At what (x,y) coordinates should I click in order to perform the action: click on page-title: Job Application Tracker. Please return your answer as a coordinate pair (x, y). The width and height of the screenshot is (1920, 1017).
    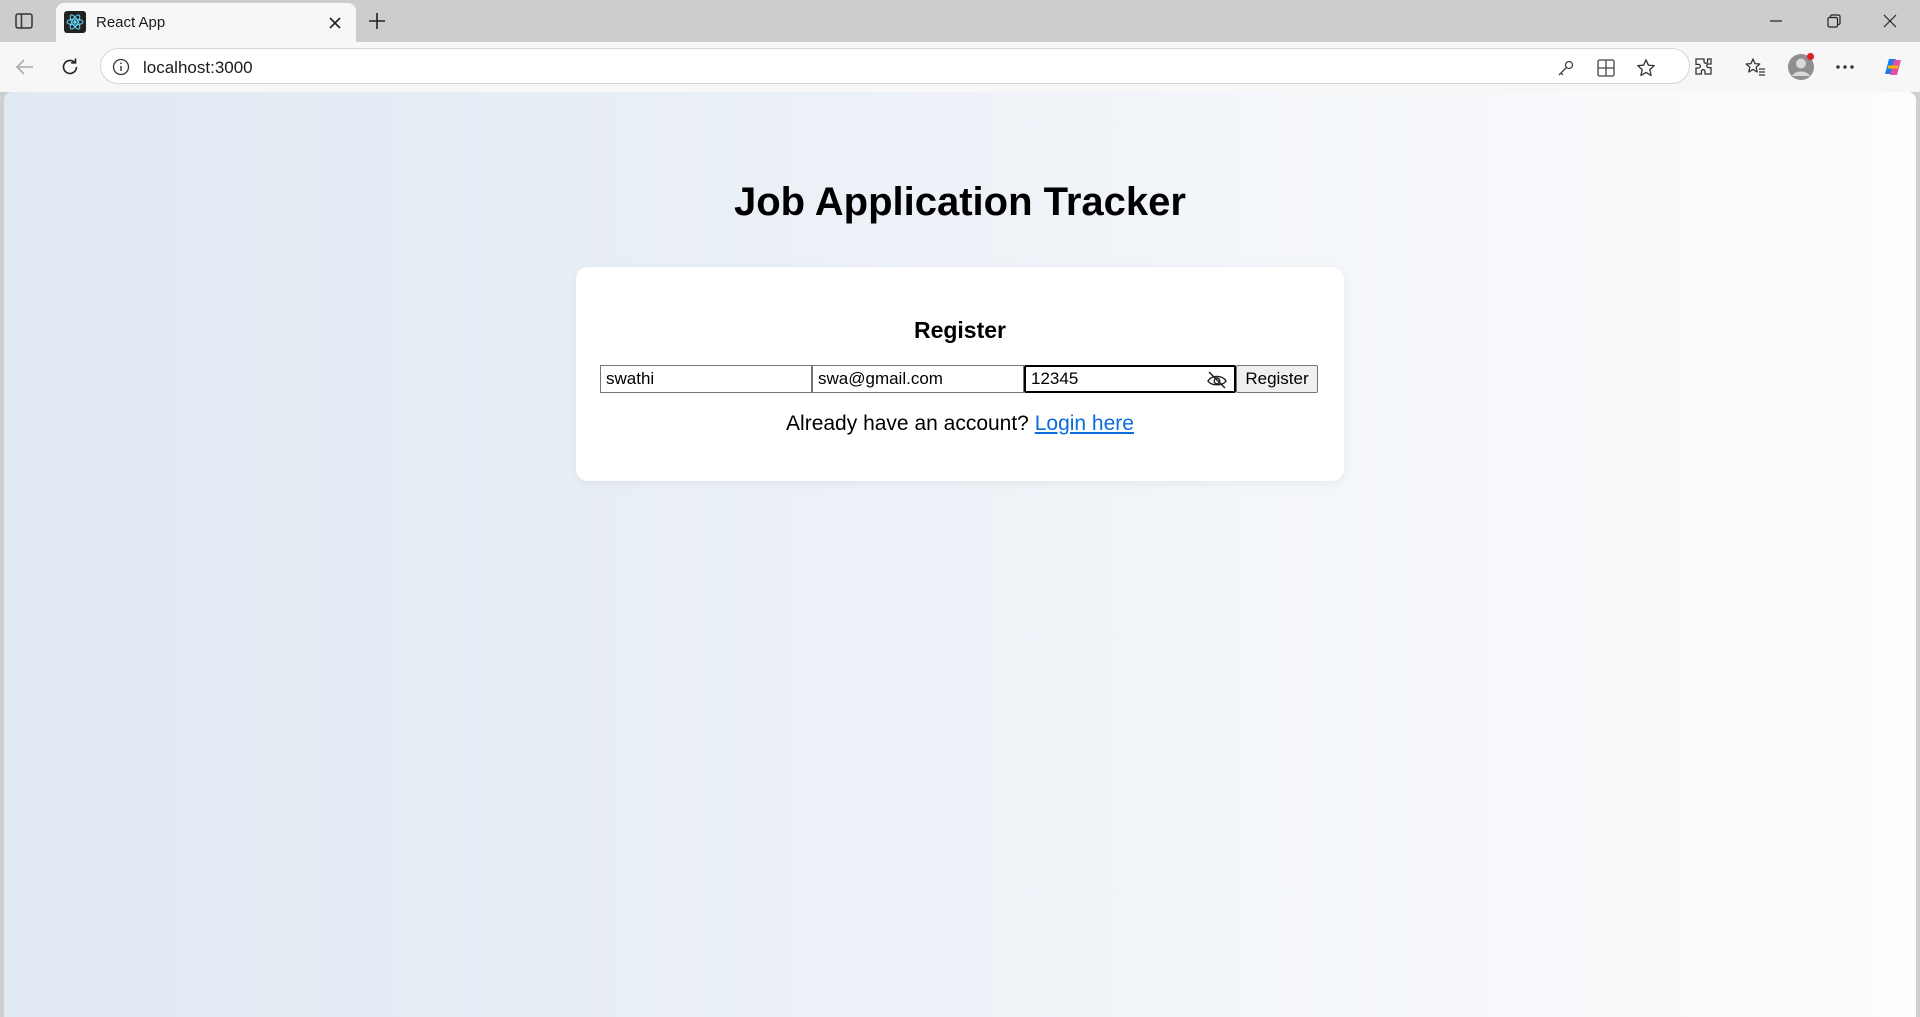
    Looking at the image, I should click on (960, 202).